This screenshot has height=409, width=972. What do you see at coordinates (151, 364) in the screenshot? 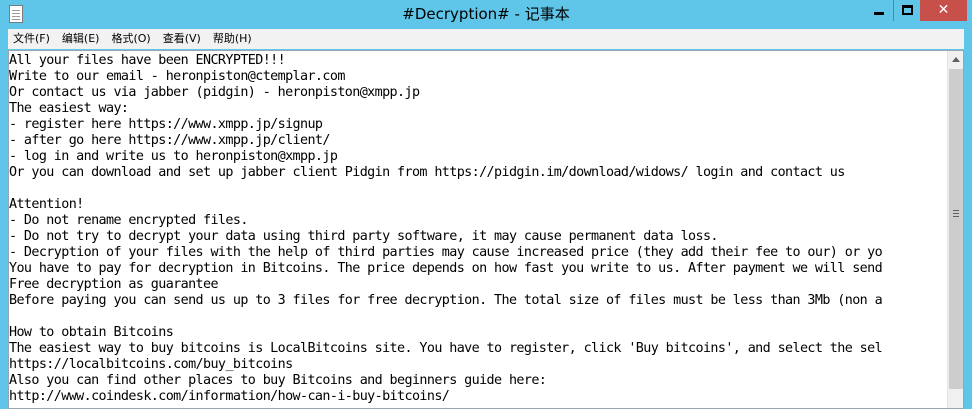
I see `text-line: https://localbitcoins.com/buy_bitcoins` at bounding box center [151, 364].